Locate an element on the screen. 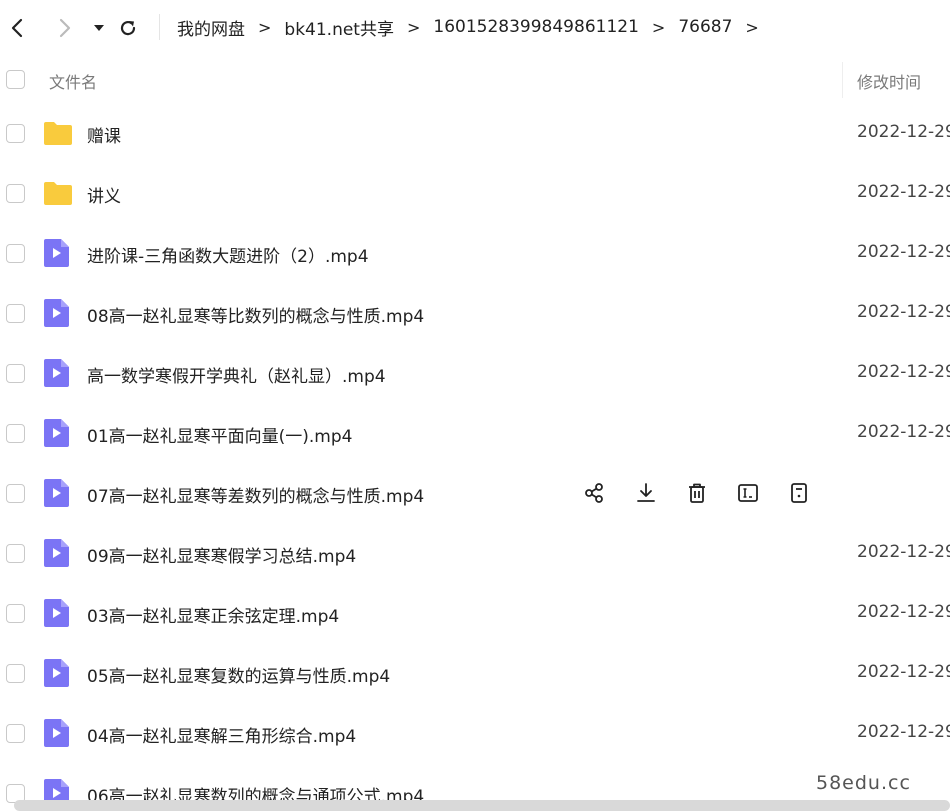 The width and height of the screenshot is (950, 811). breadcrumb-item-my-drive: 我的网盘 is located at coordinates (211, 27).